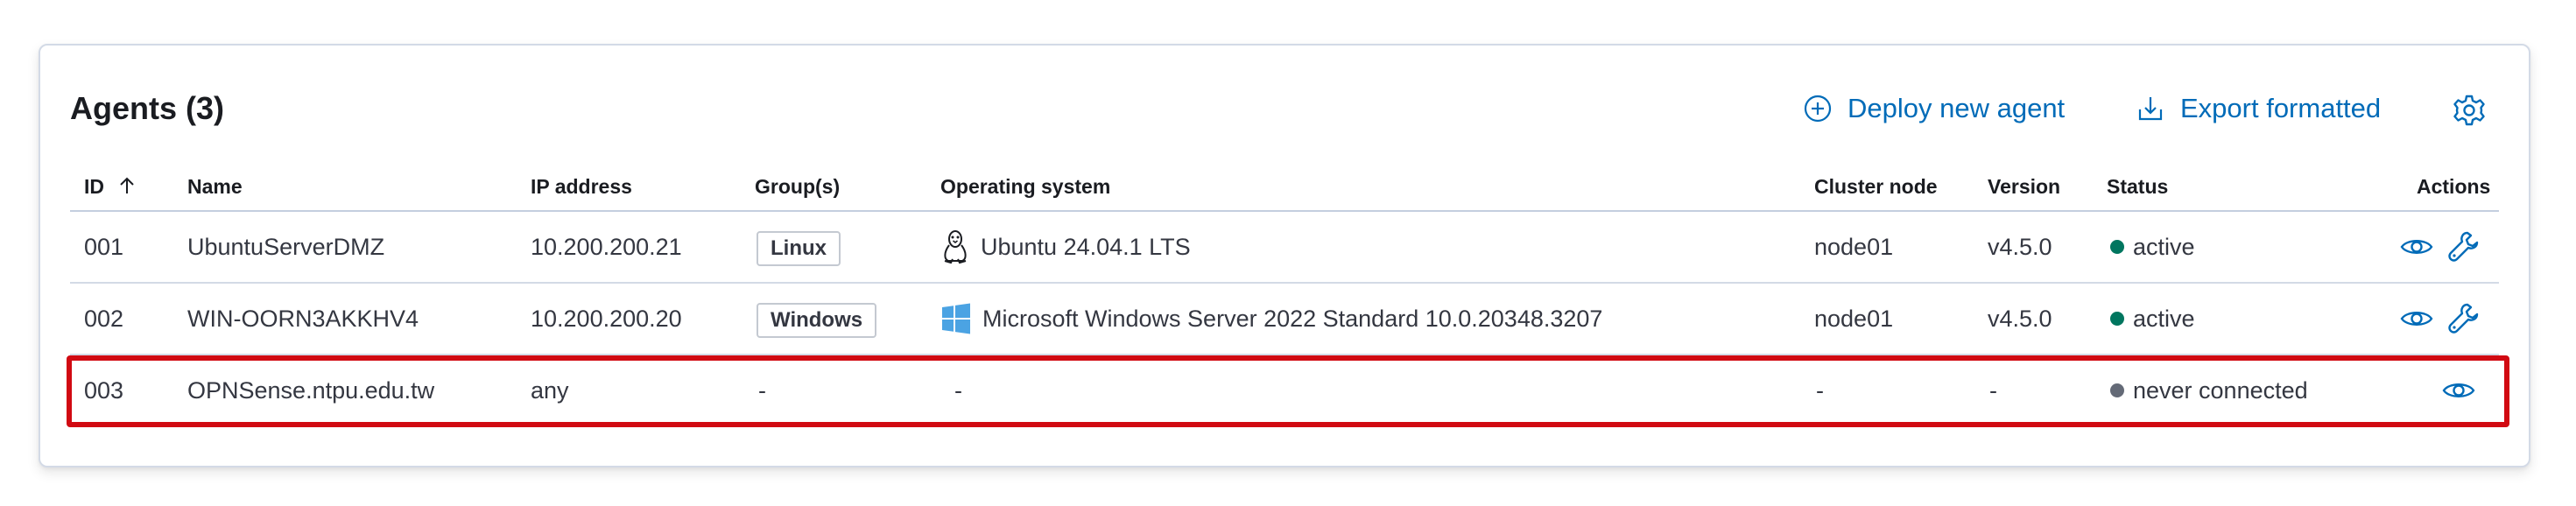  What do you see at coordinates (606, 247) in the screenshot?
I see `agent-ip: 10.200.200.21` at bounding box center [606, 247].